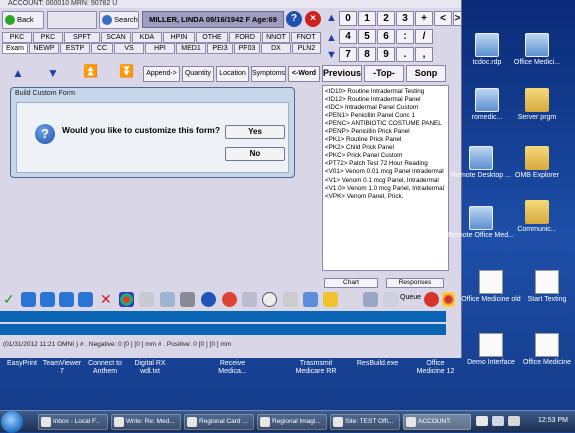  Describe the element at coordinates (167, 299) in the screenshot. I see `document-icon` at that location.